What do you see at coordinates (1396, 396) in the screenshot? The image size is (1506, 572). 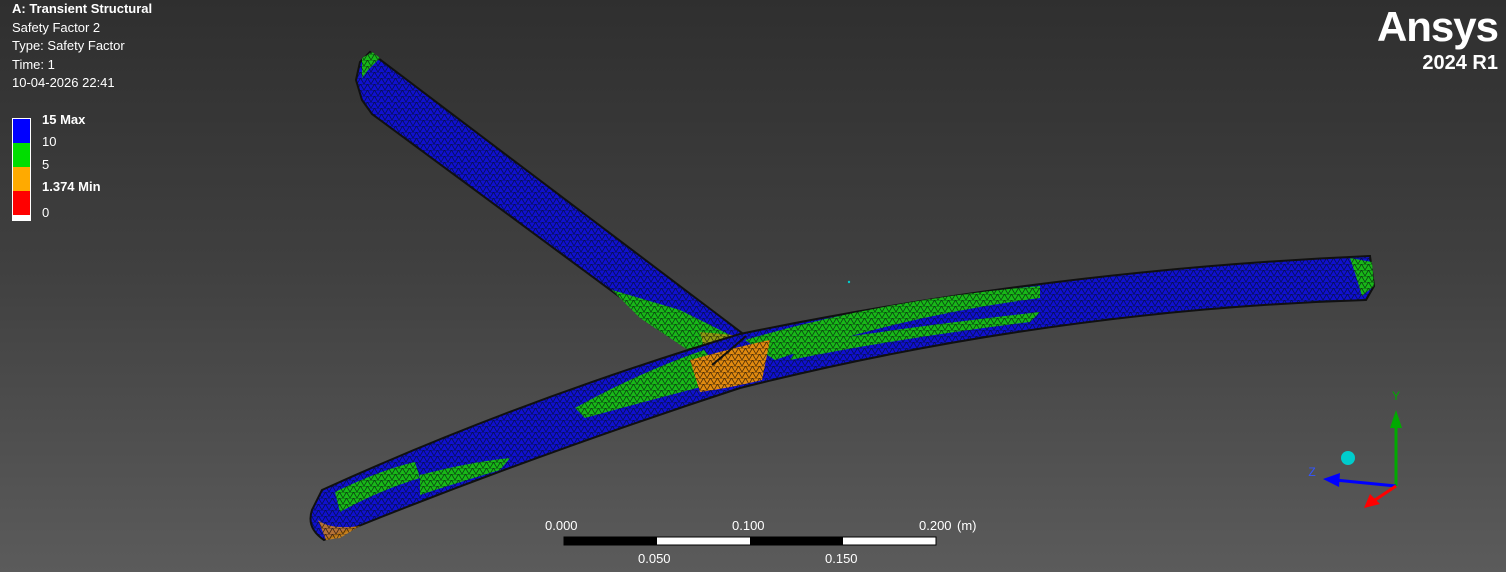 I see `y-axis-label: Y` at bounding box center [1396, 396].